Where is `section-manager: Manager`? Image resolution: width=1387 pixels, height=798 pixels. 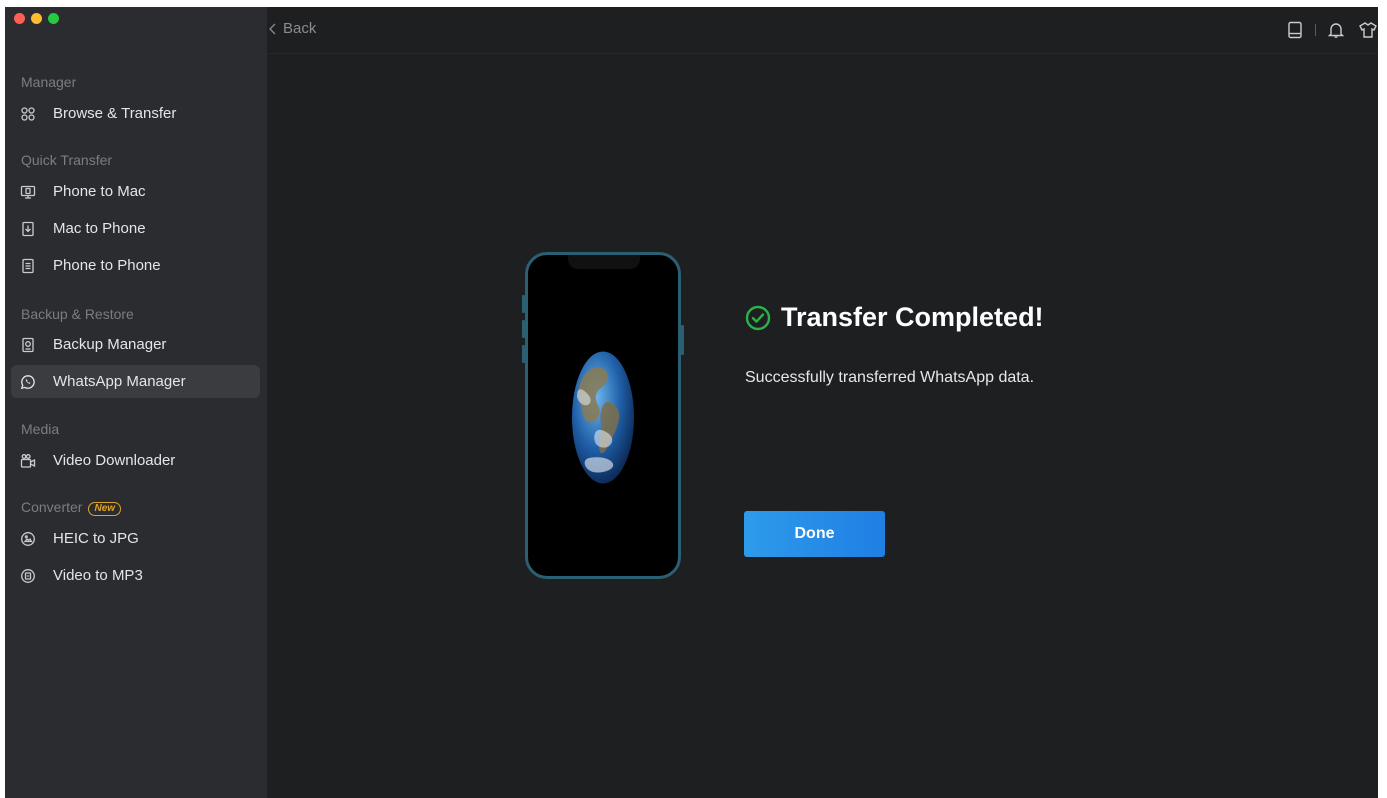 section-manager: Manager is located at coordinates (49, 82).